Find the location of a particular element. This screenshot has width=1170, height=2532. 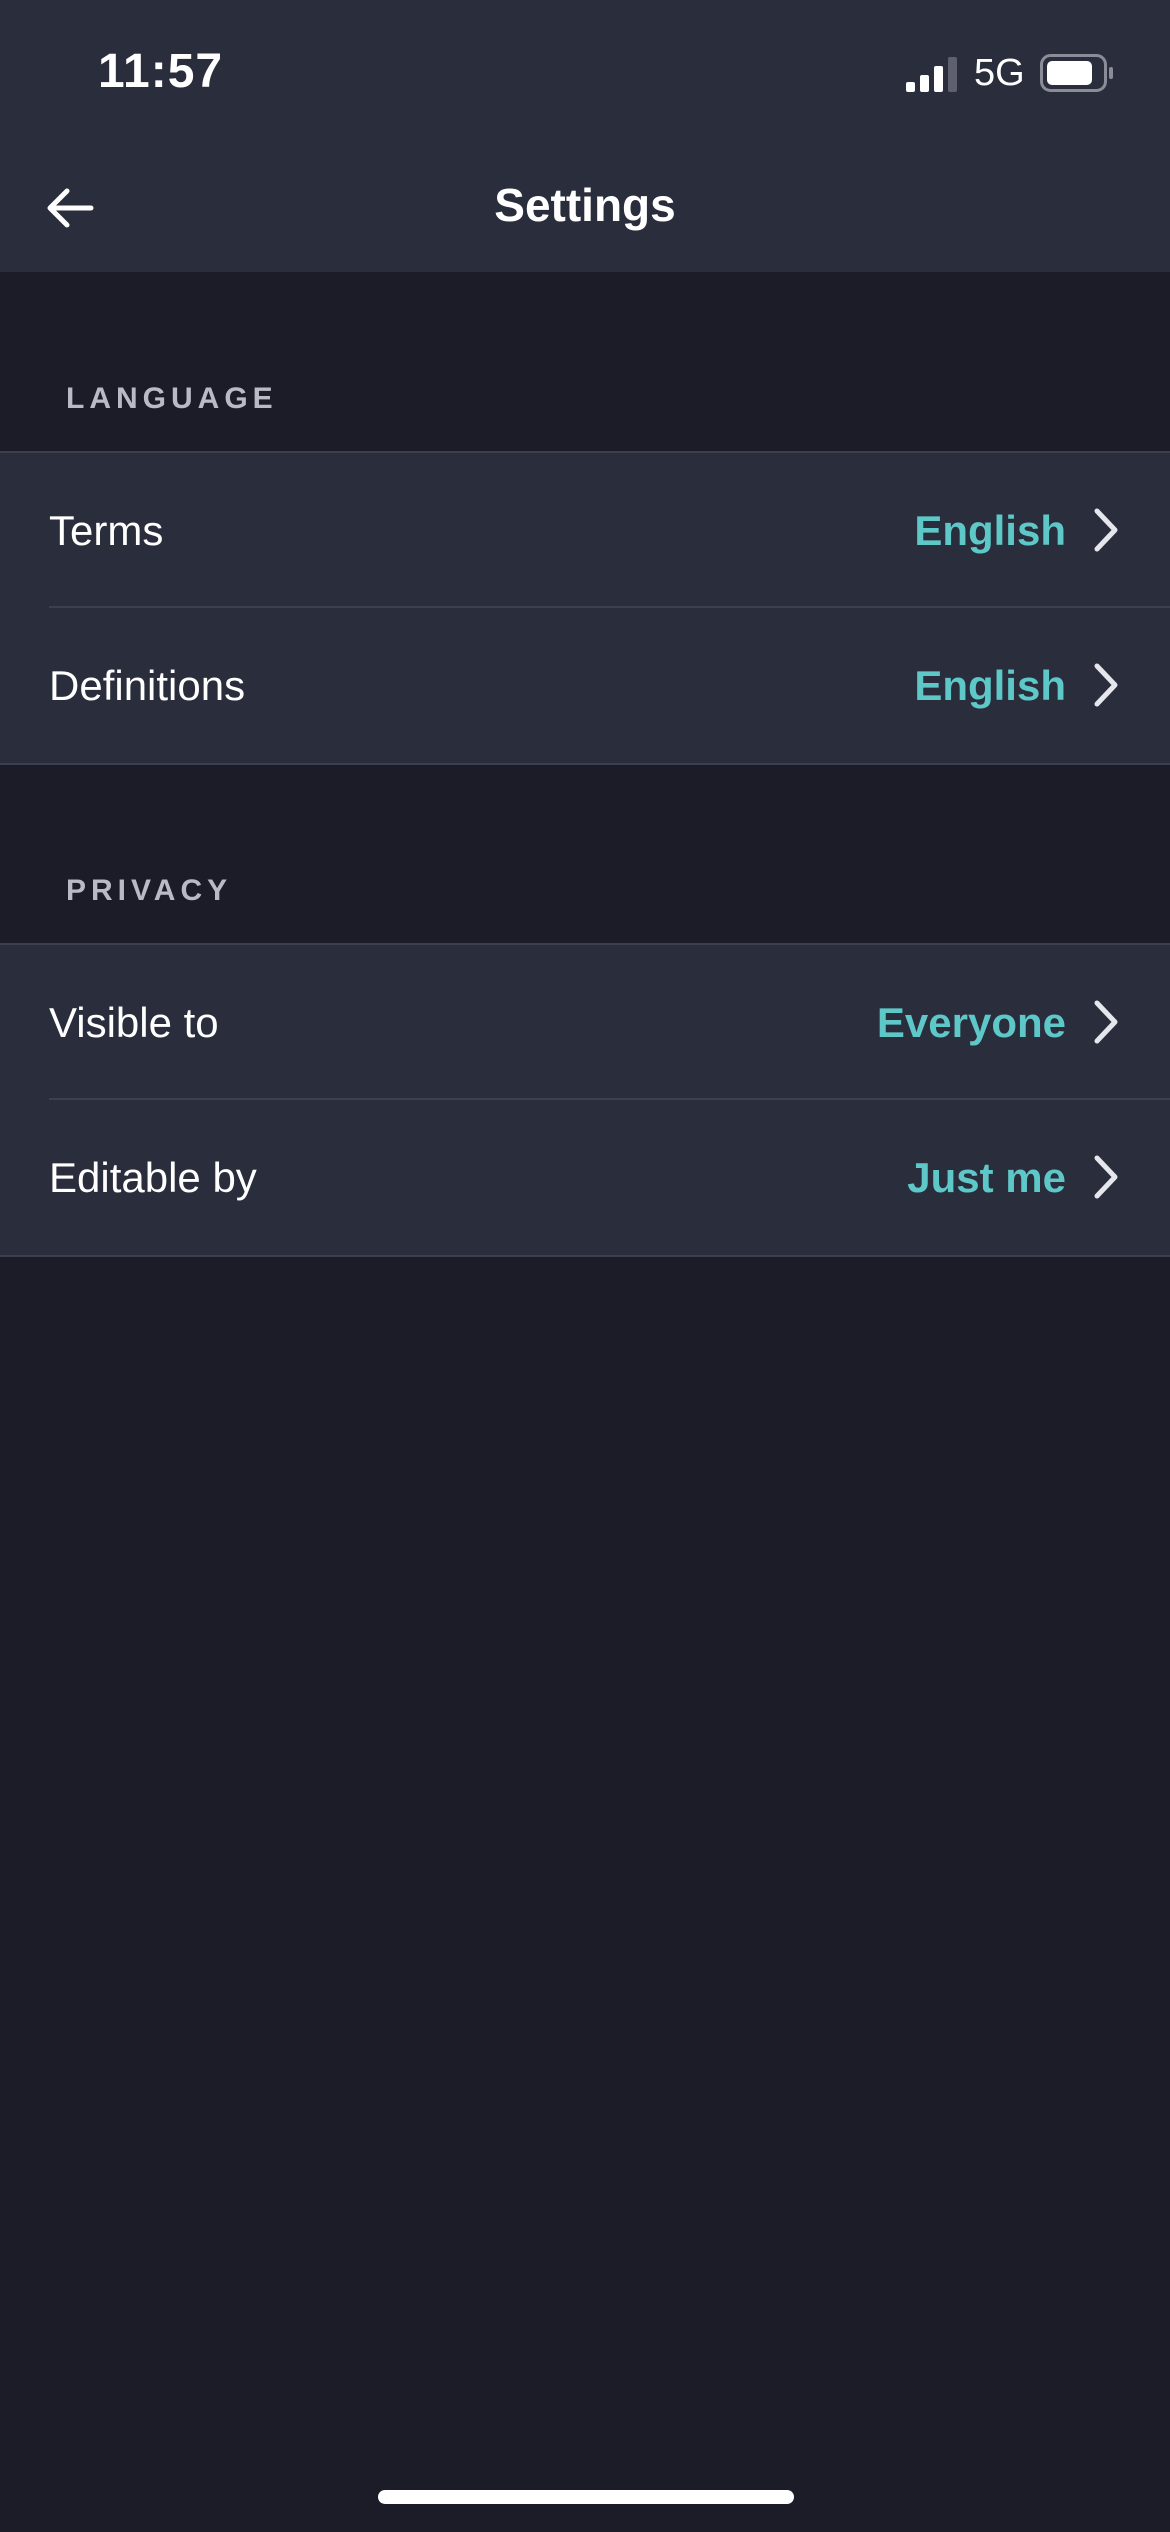

status-bar: 11:57 5G is located at coordinates (585, 70).